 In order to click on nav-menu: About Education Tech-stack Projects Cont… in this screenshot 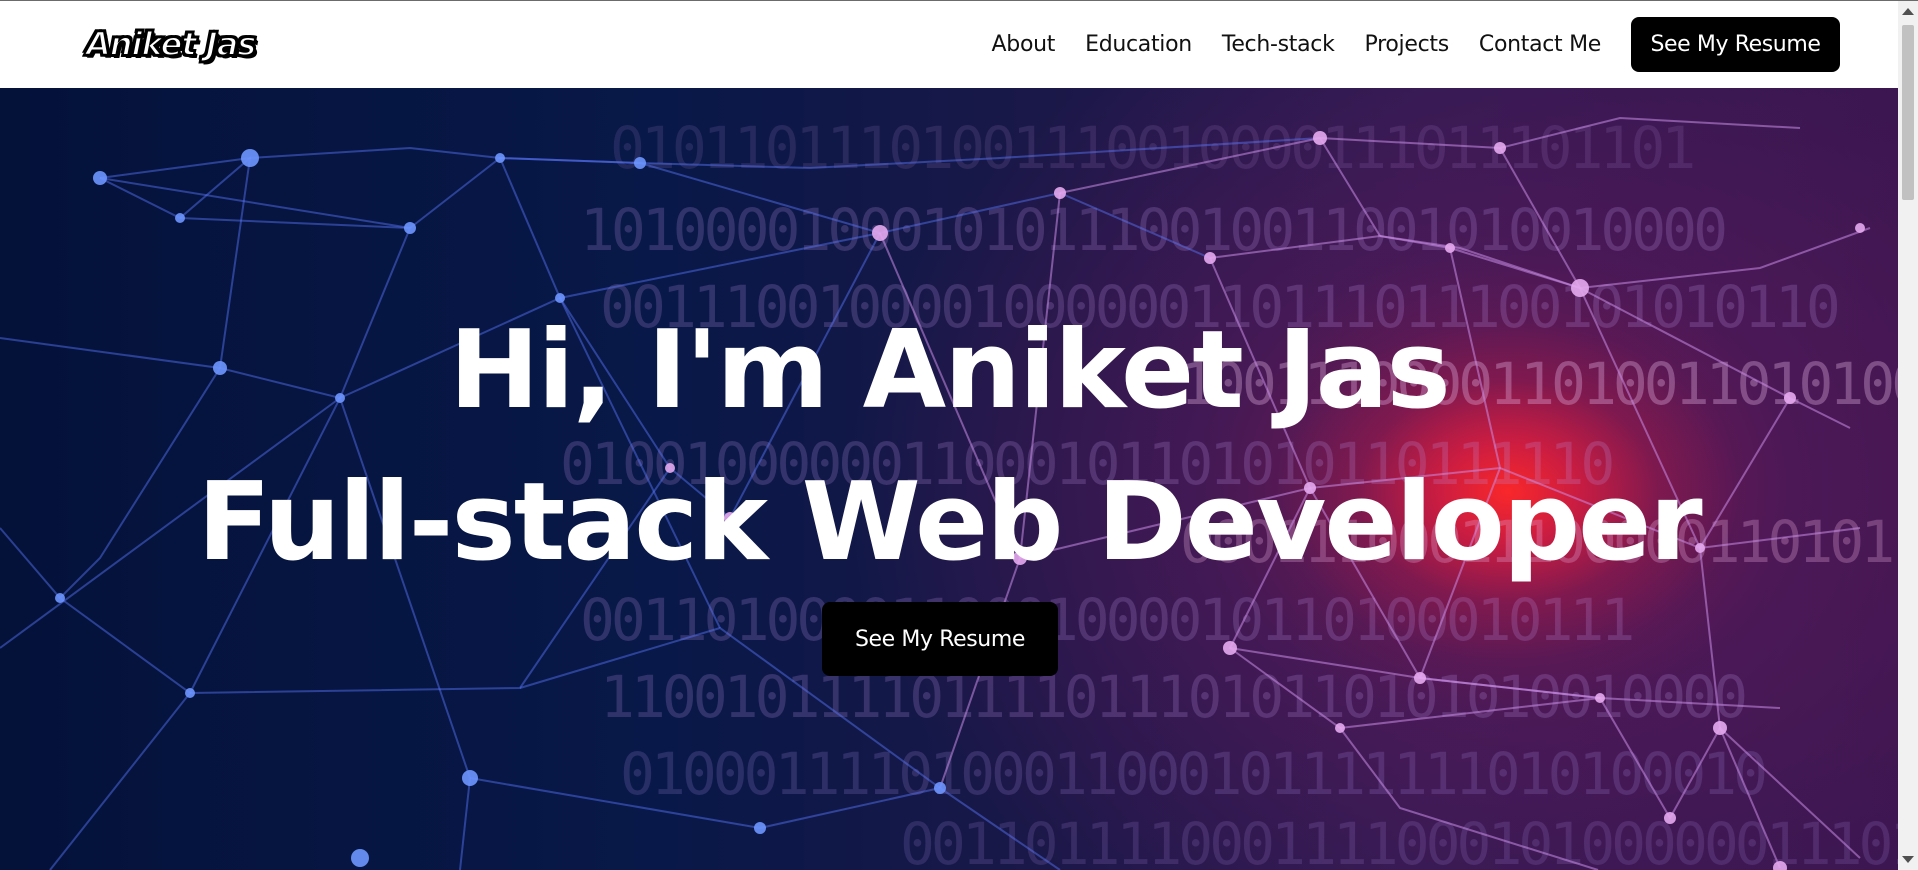, I will do `click(1416, 44)`.